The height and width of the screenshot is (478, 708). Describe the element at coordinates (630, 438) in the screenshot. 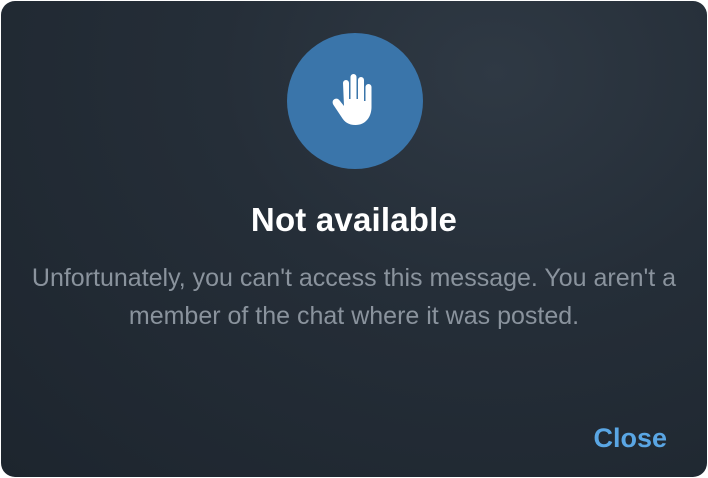

I see `close-button: Close` at that location.